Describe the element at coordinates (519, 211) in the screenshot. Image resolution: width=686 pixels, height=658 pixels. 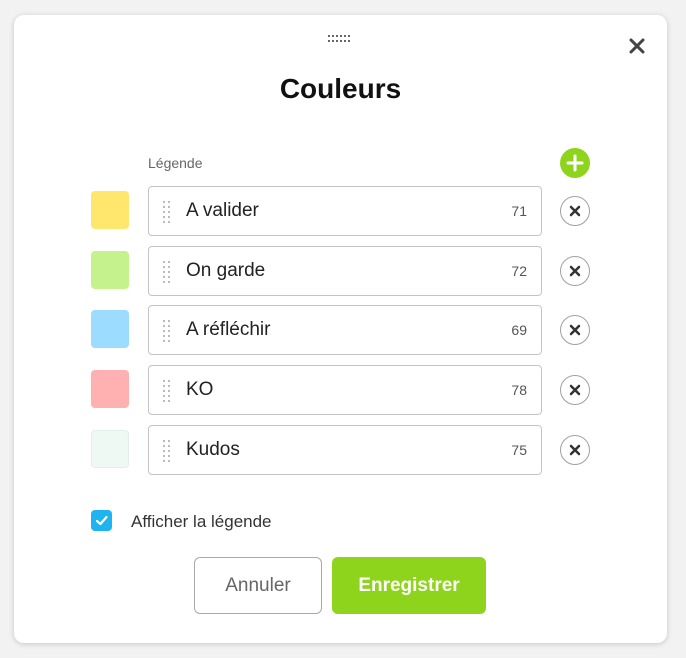
I see `color-count: 71` at that location.